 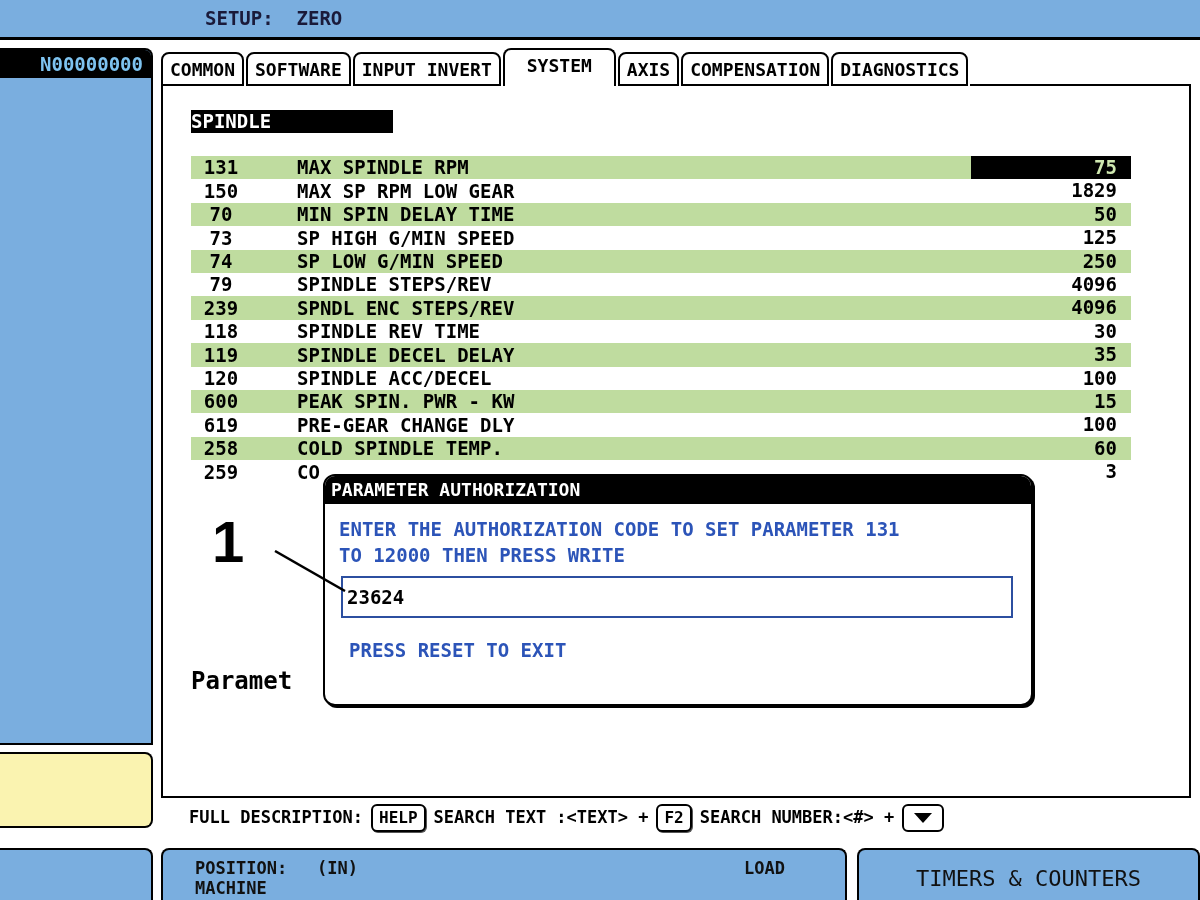 What do you see at coordinates (221, 402) in the screenshot?
I see `parameter-number: 600` at bounding box center [221, 402].